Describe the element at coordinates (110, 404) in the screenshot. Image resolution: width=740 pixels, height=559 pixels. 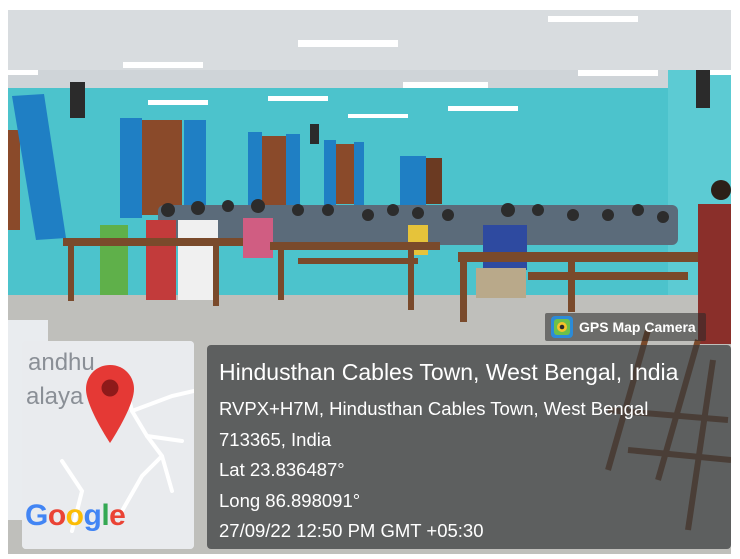
I see `location-pin-icon` at that location.